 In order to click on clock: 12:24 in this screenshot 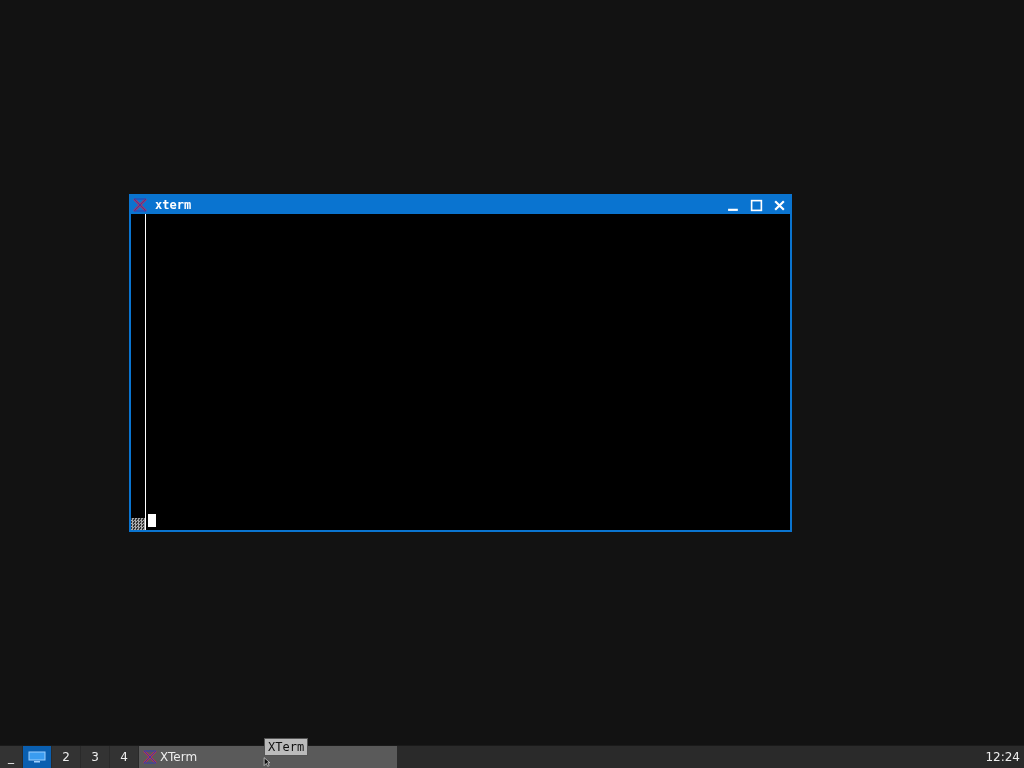, I will do `click(1003, 757)`.